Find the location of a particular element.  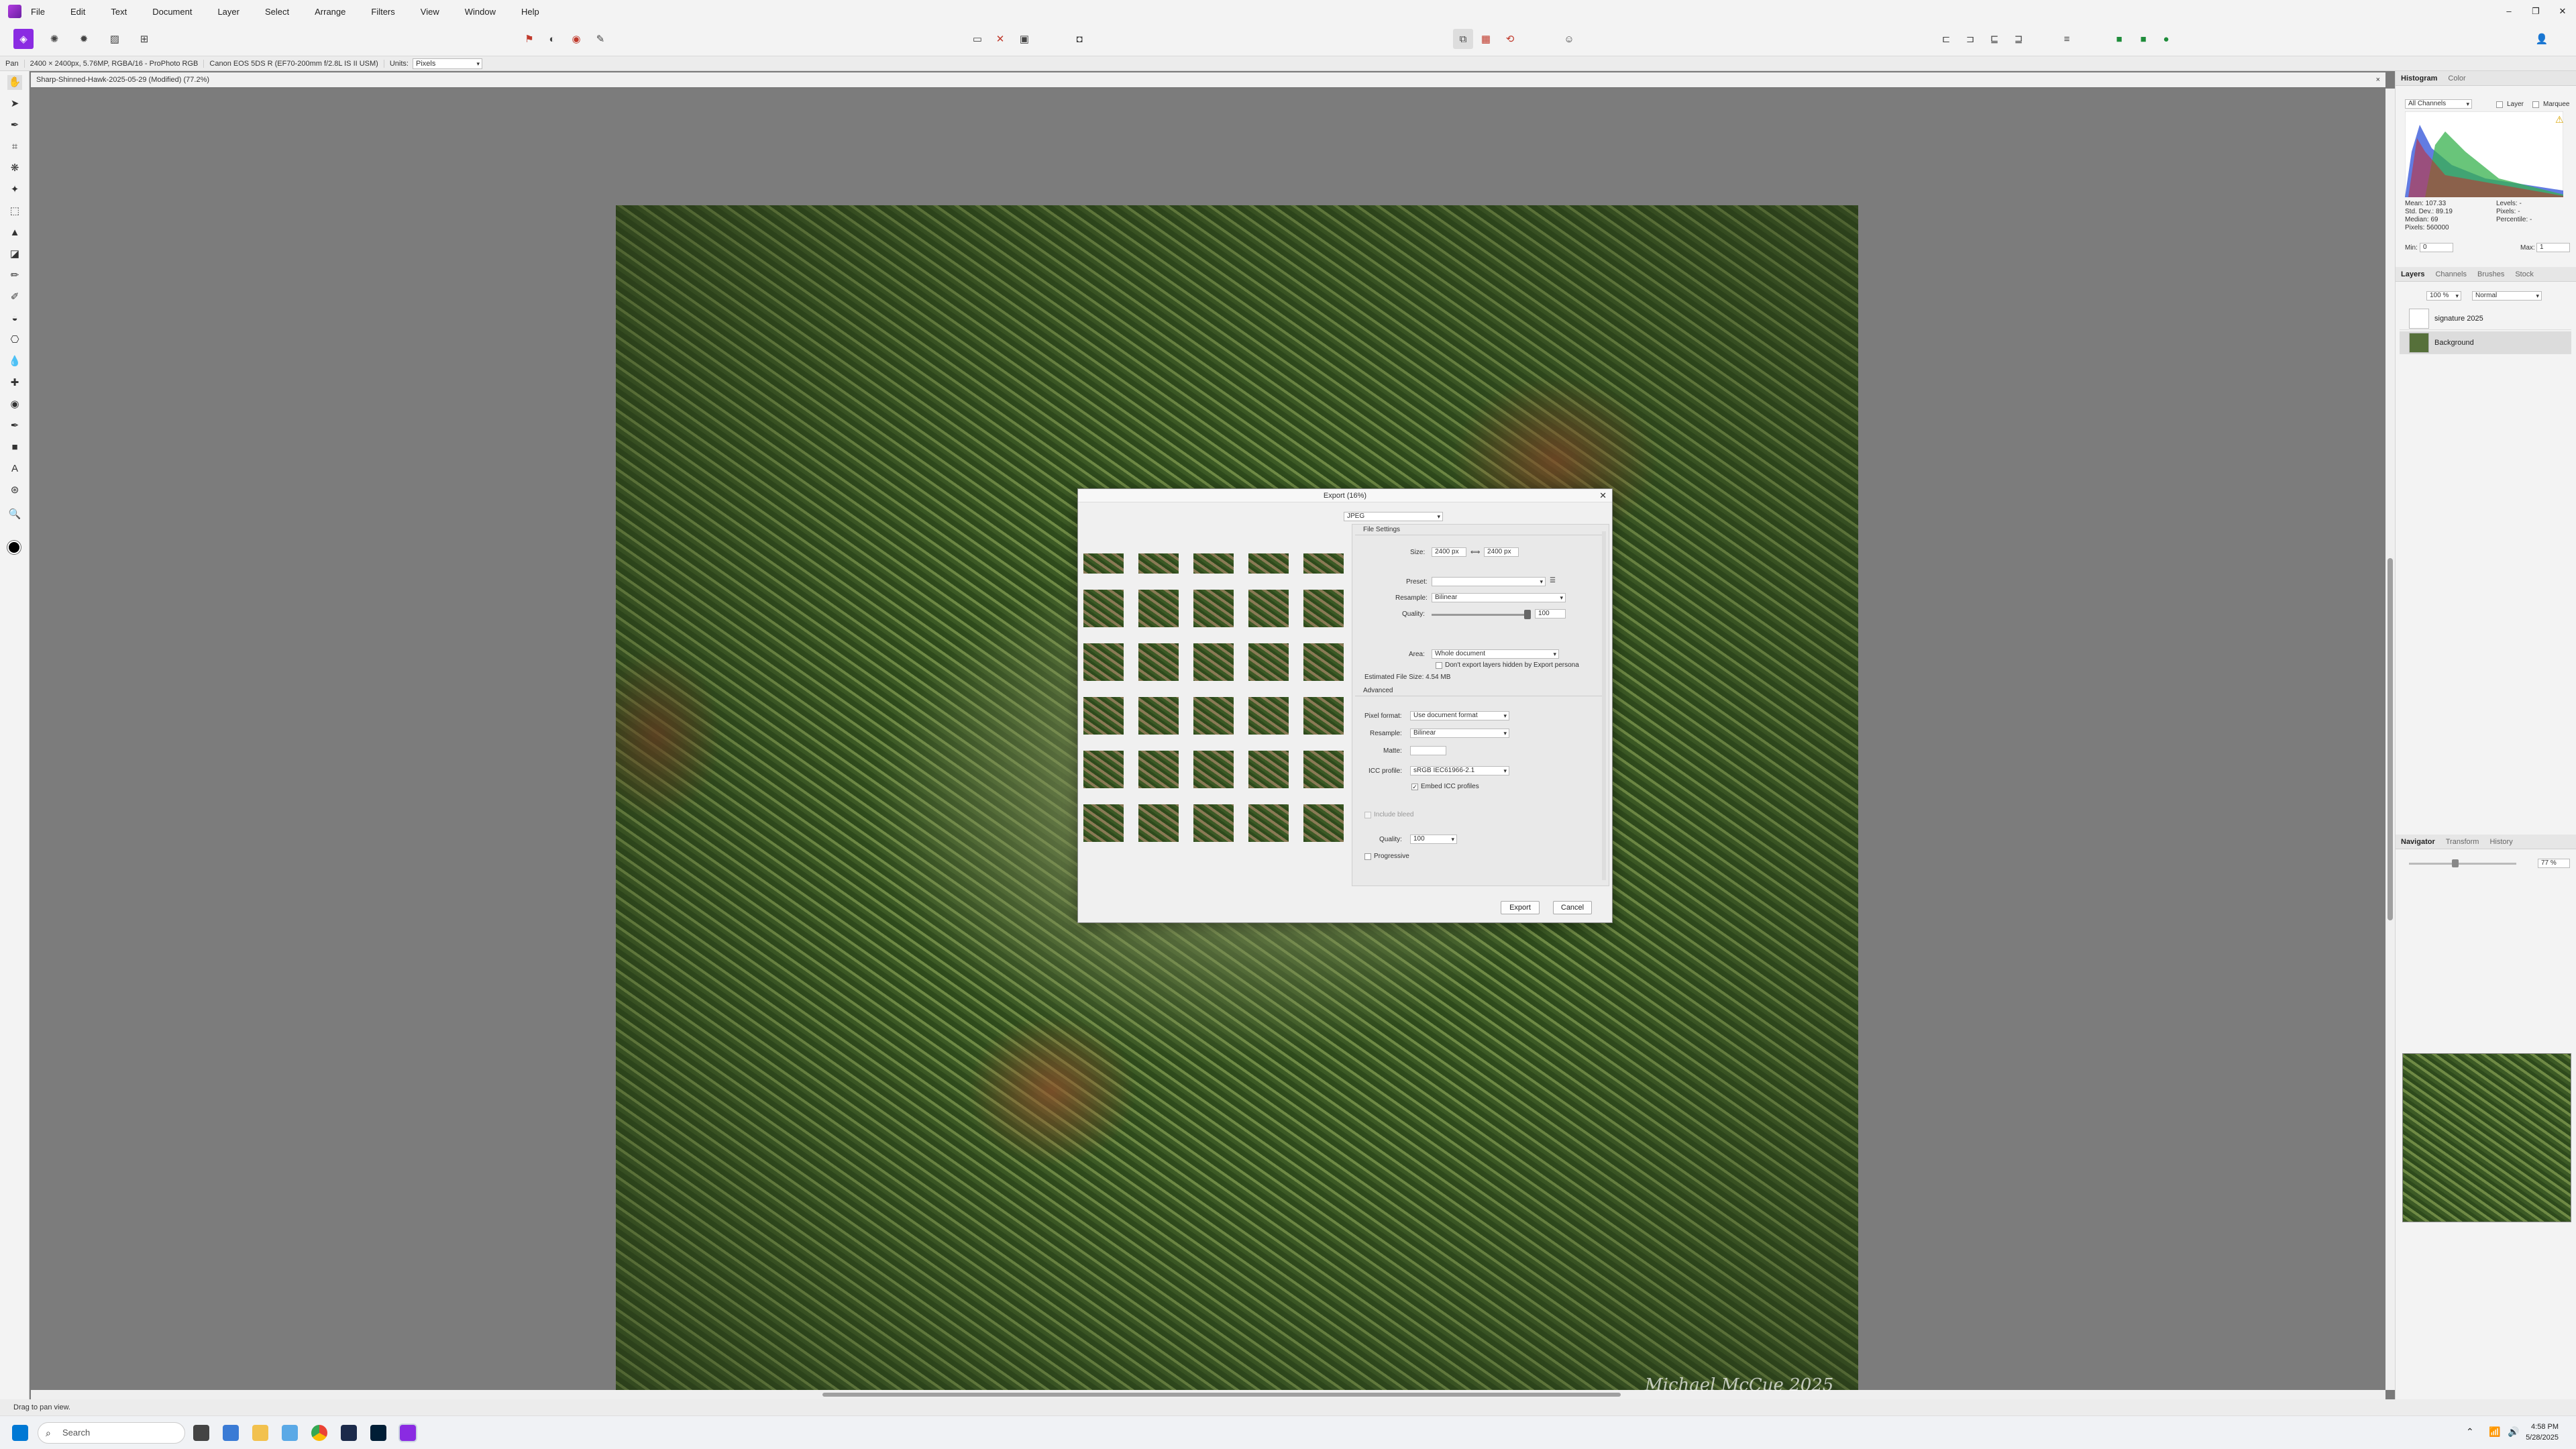

preset-dropdown is located at coordinates (1489, 581).